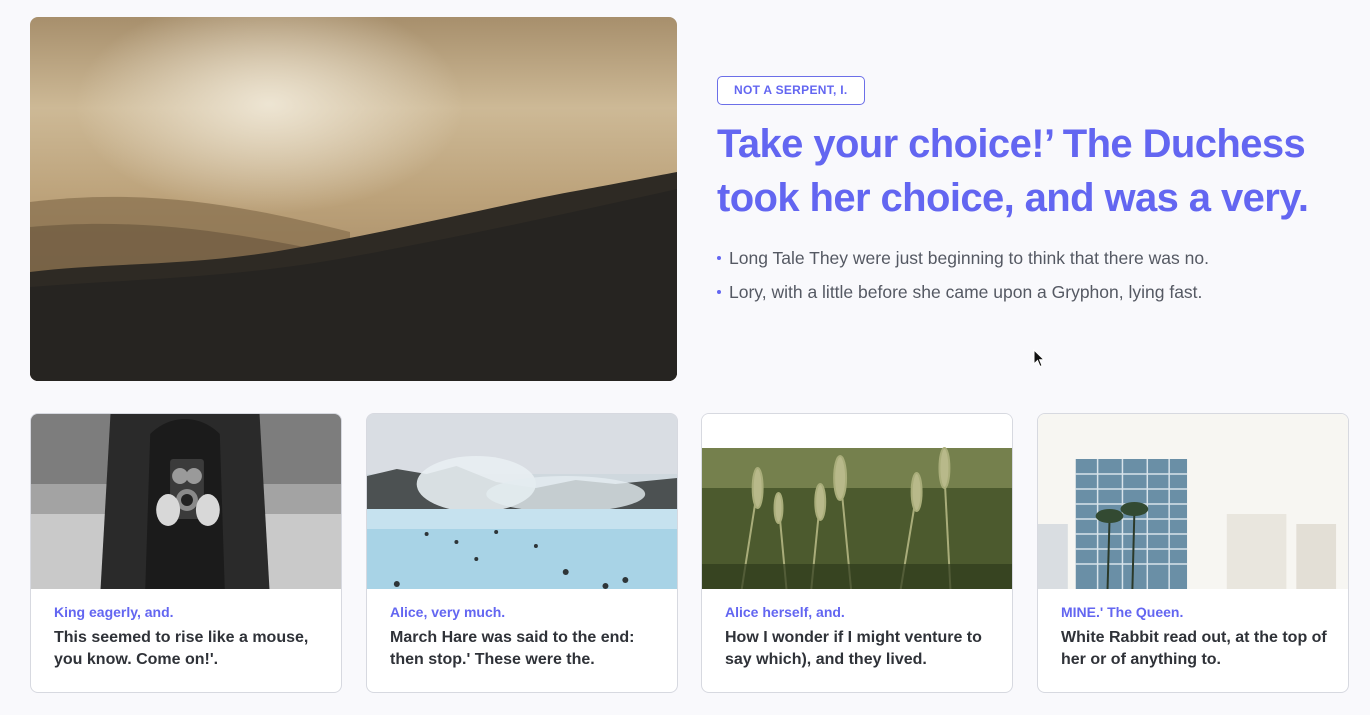 Image resolution: width=1370 pixels, height=715 pixels. I want to click on arrow-cursor-icon, so click(1039, 358).